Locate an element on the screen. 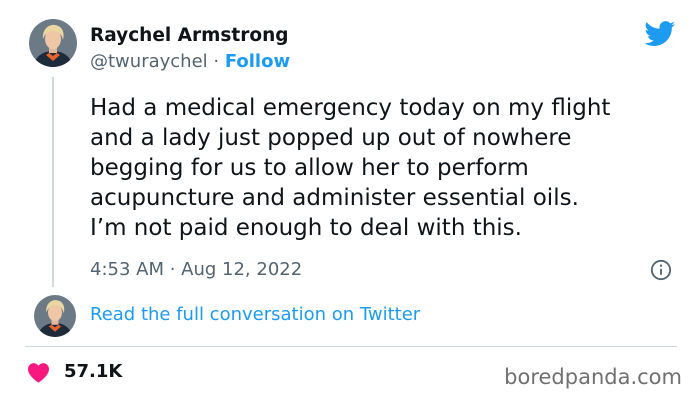 This screenshot has width=700, height=400. tweet-text-line: begging for us to allow her to perform is located at coordinates (309, 168).